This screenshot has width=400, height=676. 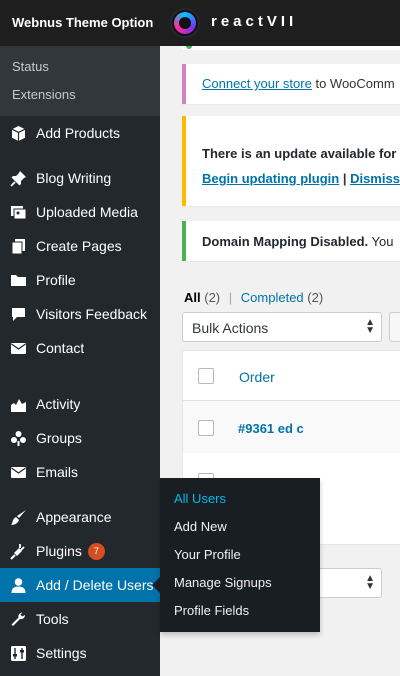 I want to click on sidebar-item-label: Contact, so click(x=60, y=348).